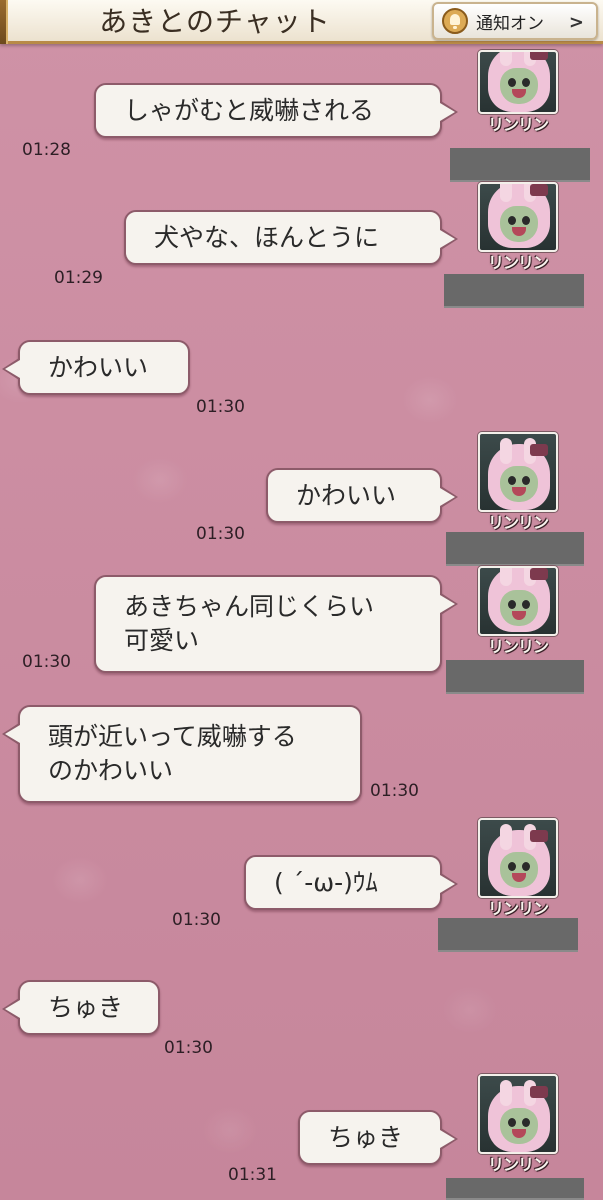 This screenshot has height=1200, width=603. I want to click on message-bubble: ( ´-ω-)ｳﾑ, so click(351, 882).